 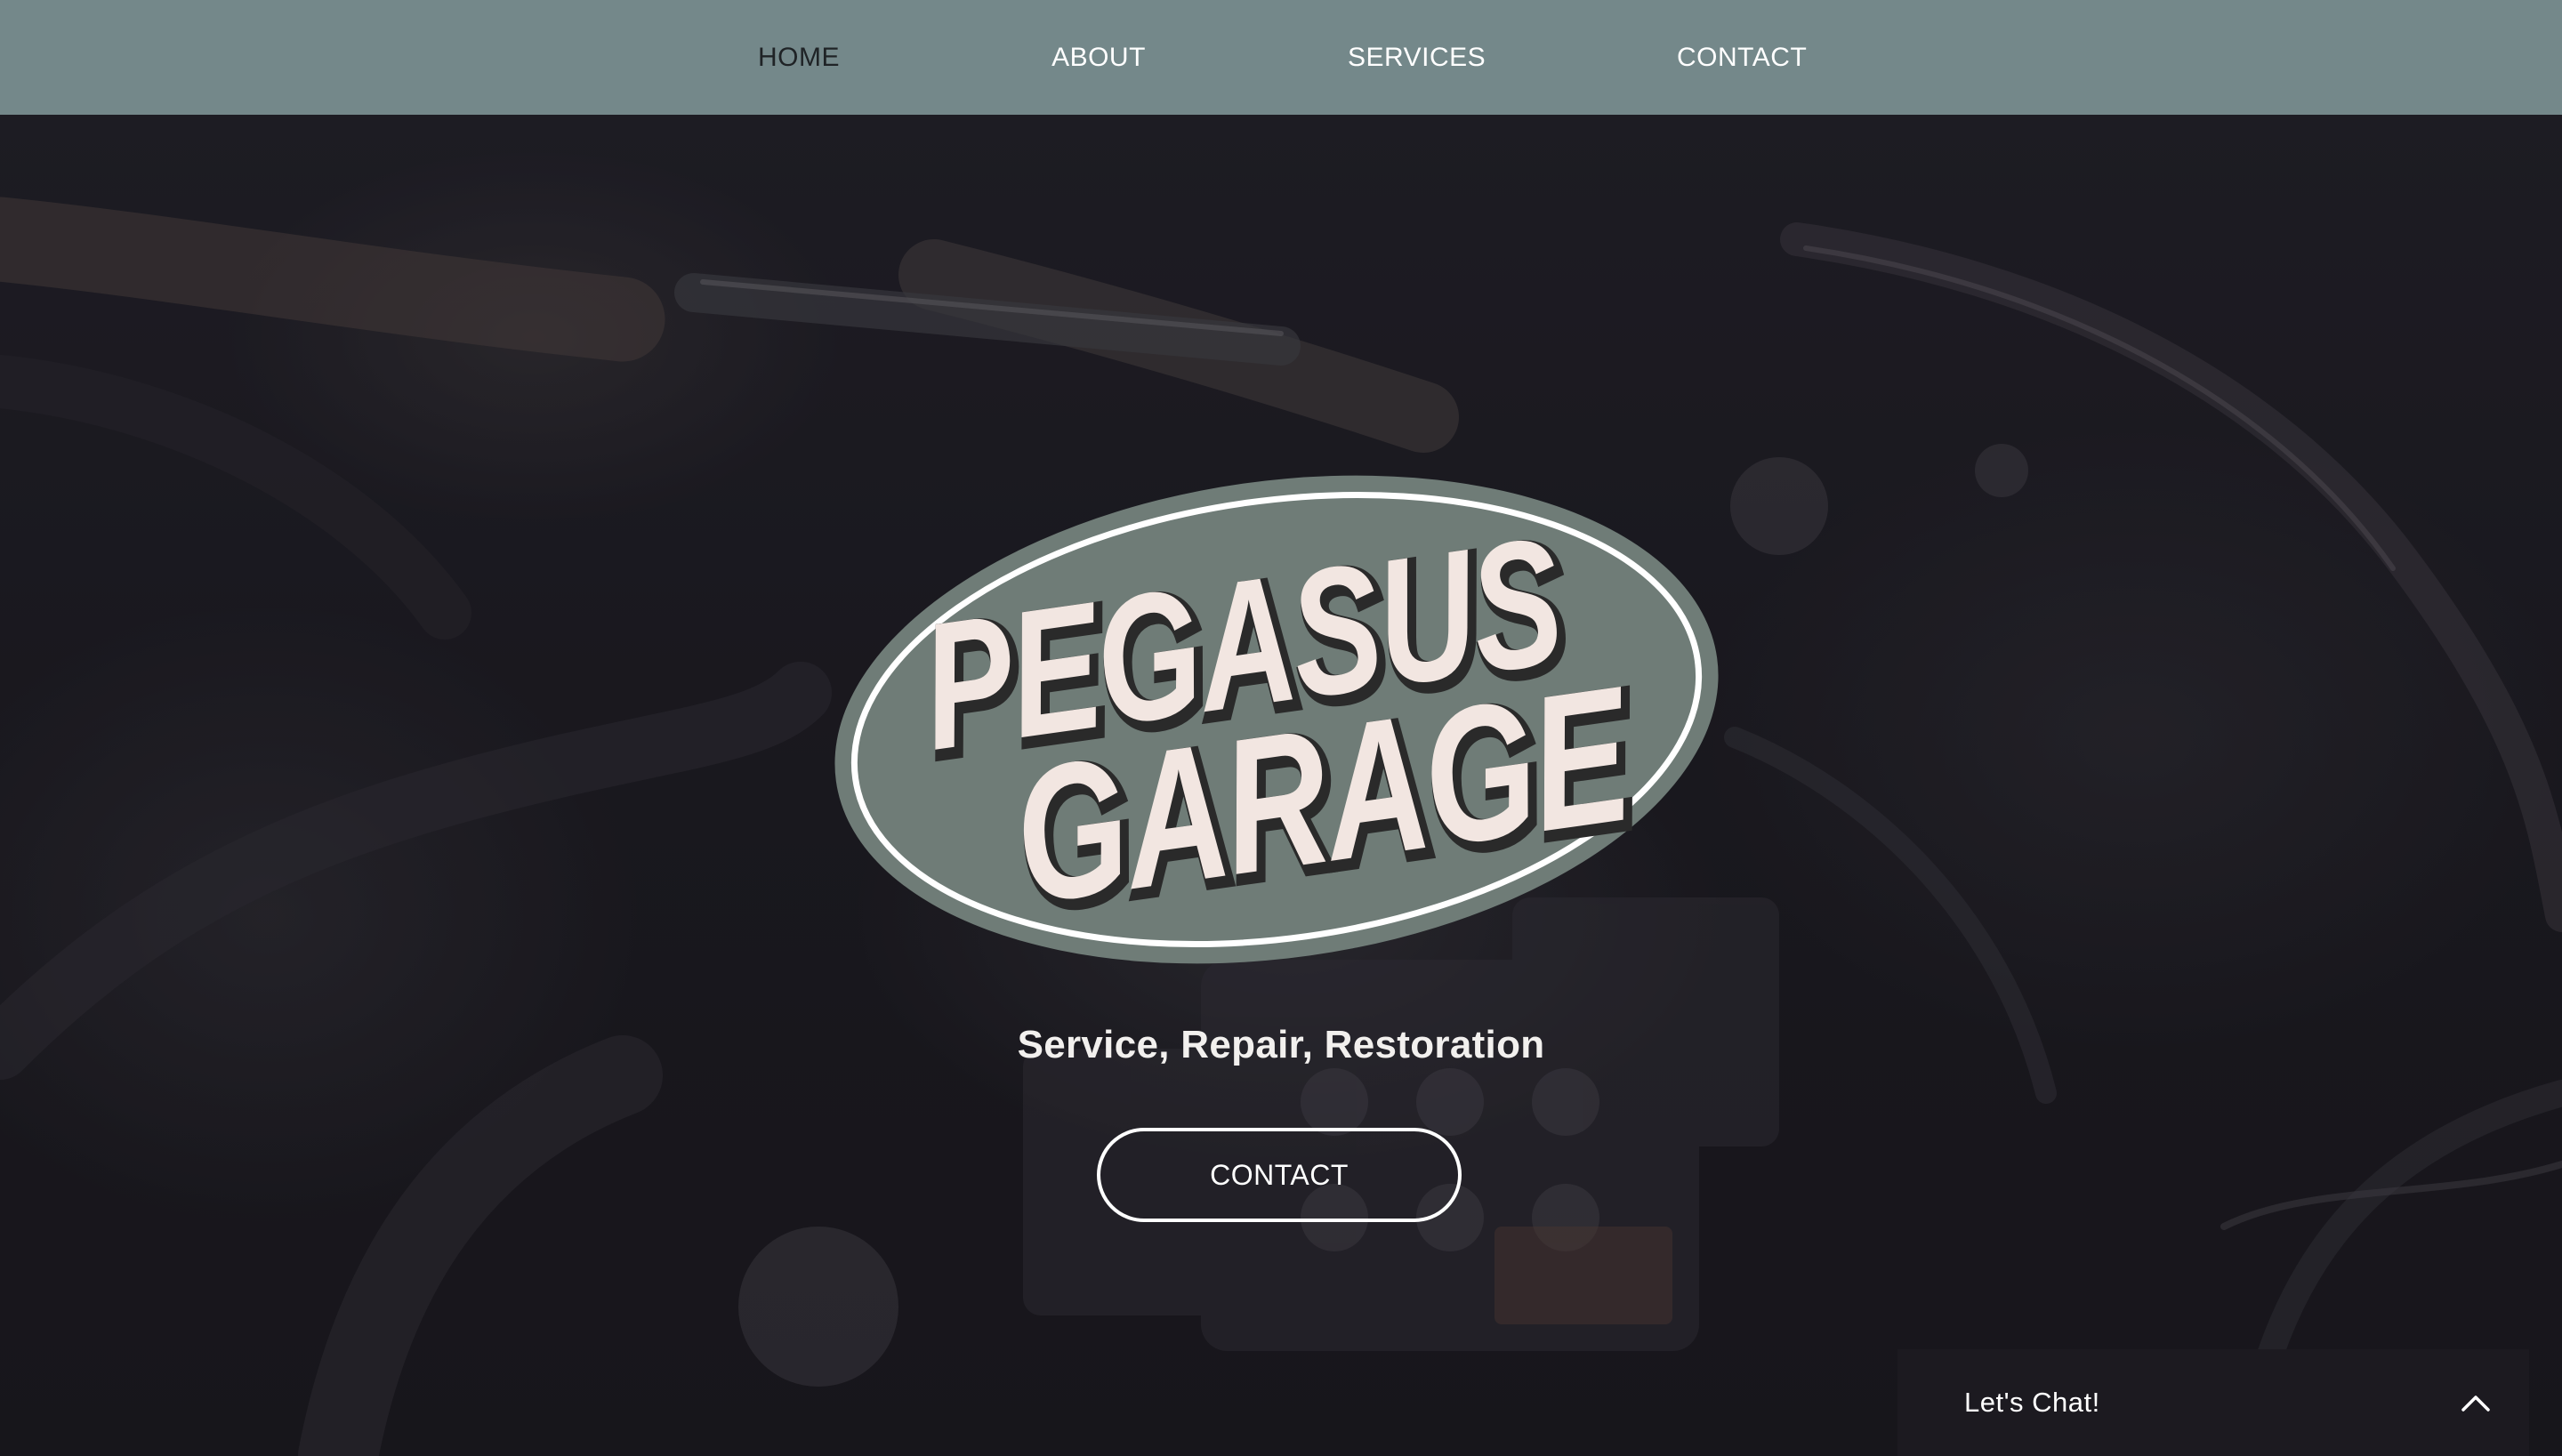 I want to click on nav-item-services: SERVICES, so click(x=1417, y=58).